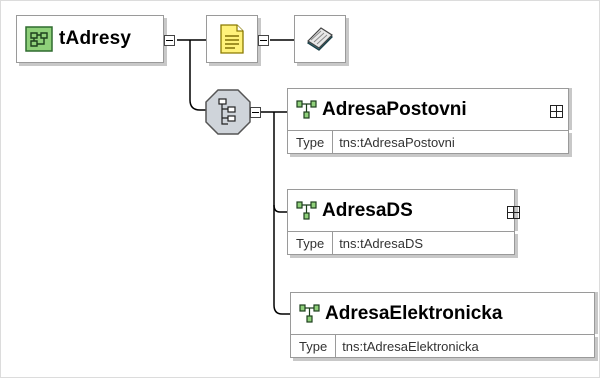 Image resolution: width=600 pixels, height=378 pixels. Describe the element at coordinates (367, 210) in the screenshot. I see `element-name: AdresaDS` at that location.